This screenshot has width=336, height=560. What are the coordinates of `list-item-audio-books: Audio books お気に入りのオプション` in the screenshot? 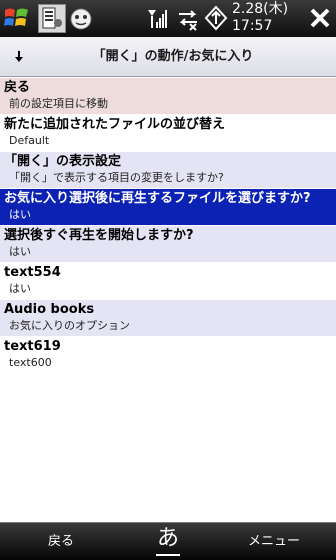 It's located at (168, 318).